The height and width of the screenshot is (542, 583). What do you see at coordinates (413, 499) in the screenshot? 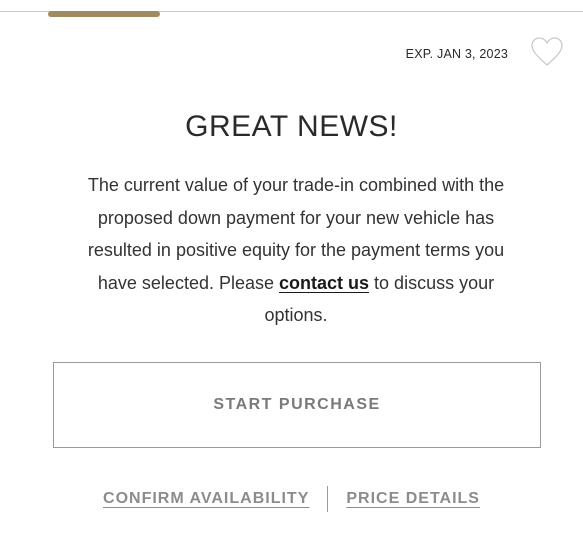
I see `price-details-link: PRICE DETAILS` at bounding box center [413, 499].